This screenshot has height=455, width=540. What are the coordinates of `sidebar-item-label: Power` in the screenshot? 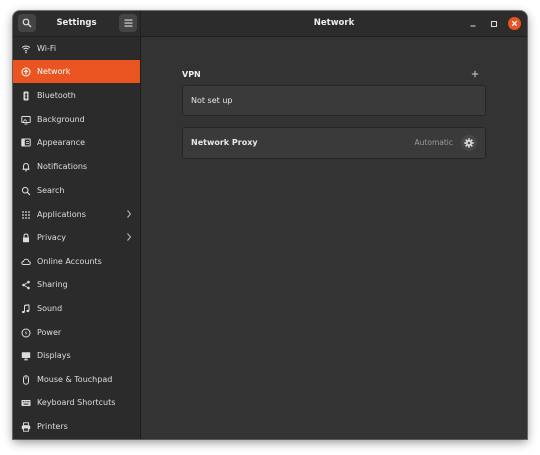 It's located at (49, 332).